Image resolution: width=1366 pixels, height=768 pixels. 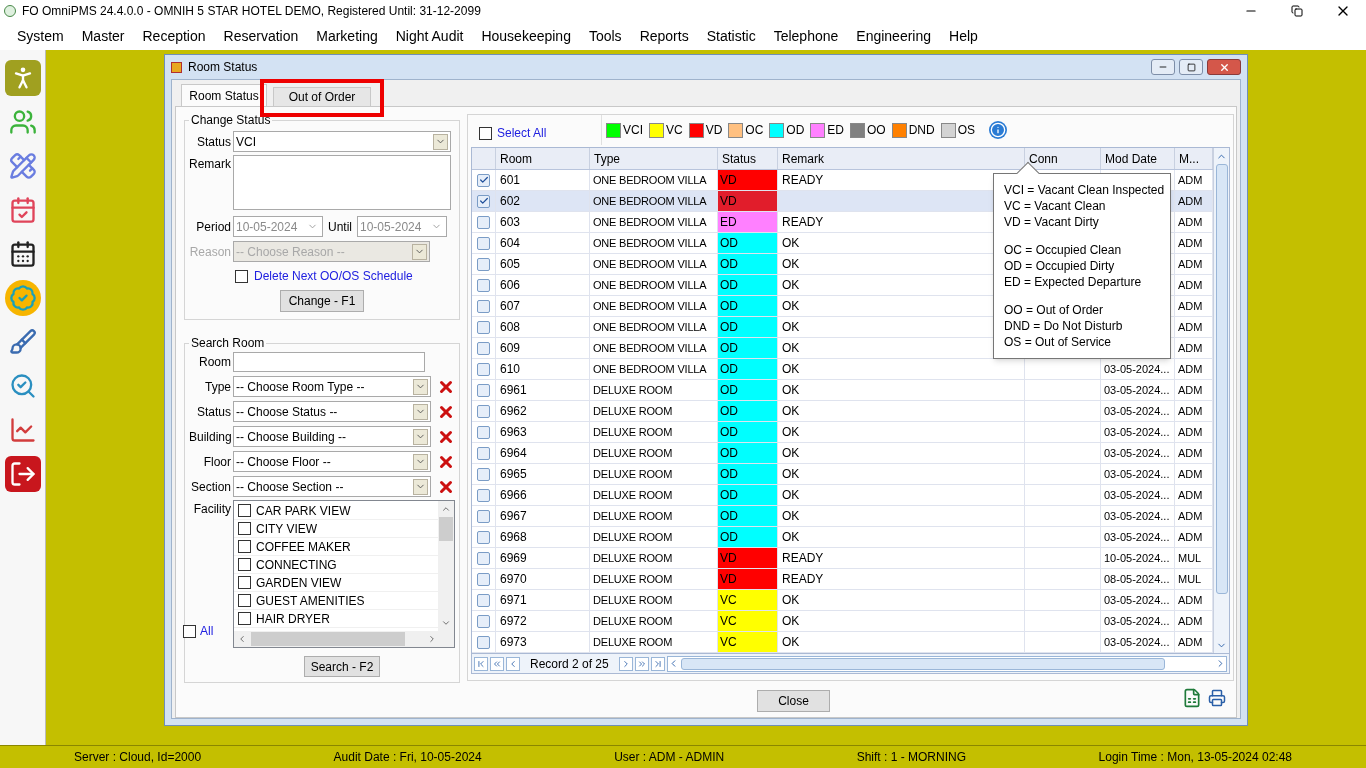 I want to click on facility-label: HAIR DRYER, so click(x=293, y=618).